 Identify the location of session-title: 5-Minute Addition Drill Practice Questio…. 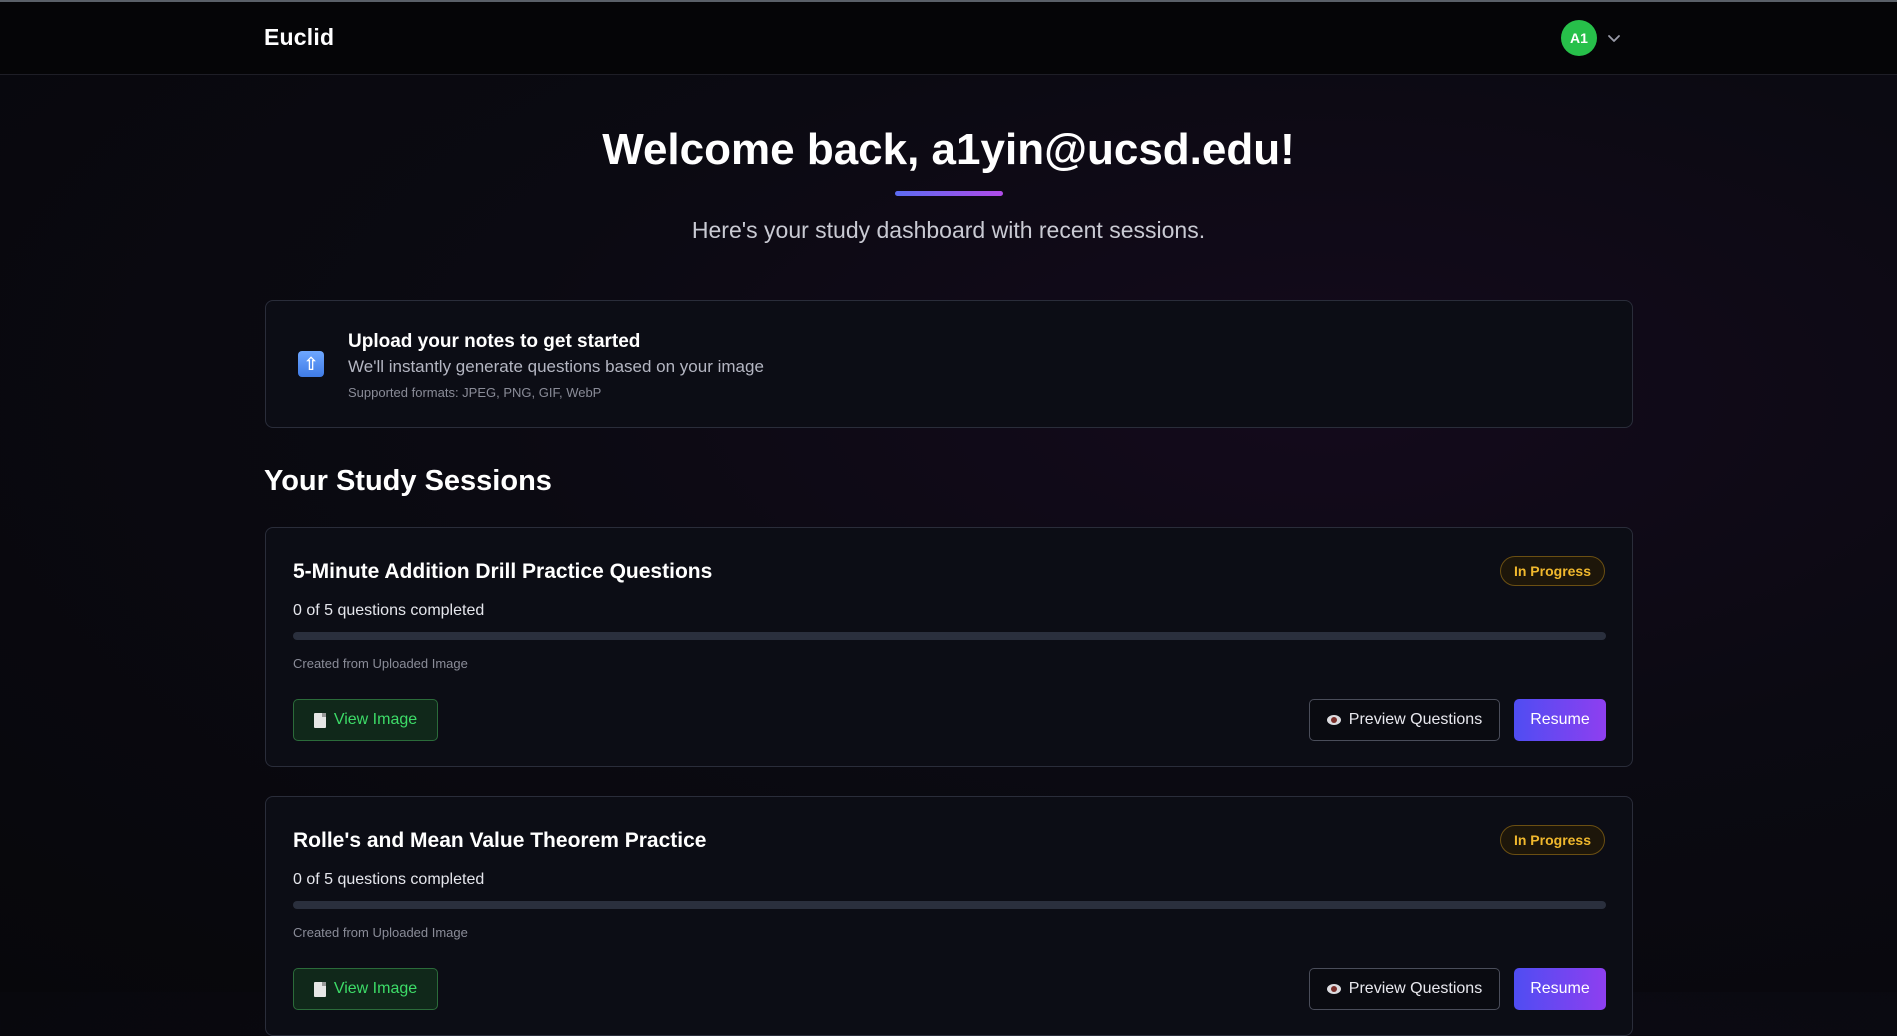
(503, 571).